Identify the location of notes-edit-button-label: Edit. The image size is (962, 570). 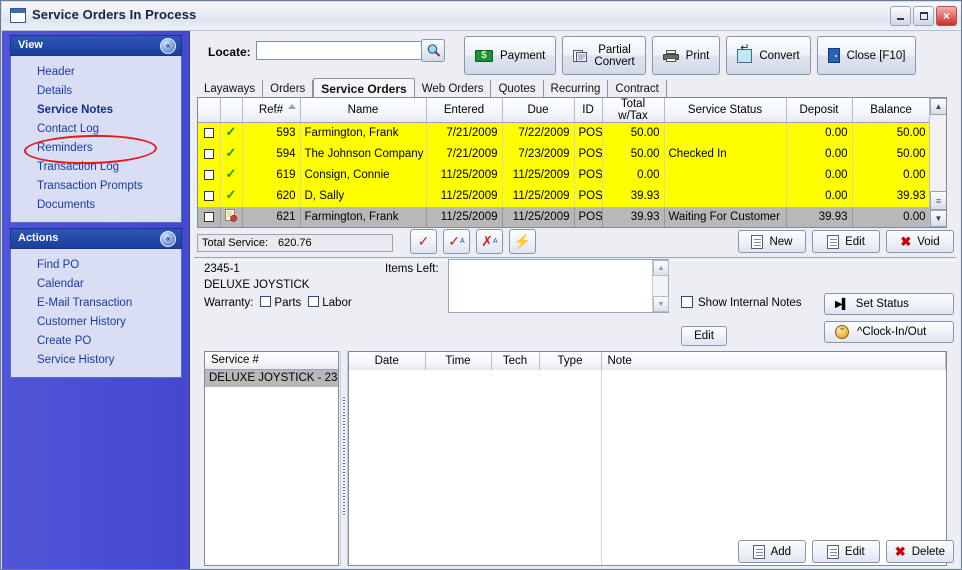
(854, 551).